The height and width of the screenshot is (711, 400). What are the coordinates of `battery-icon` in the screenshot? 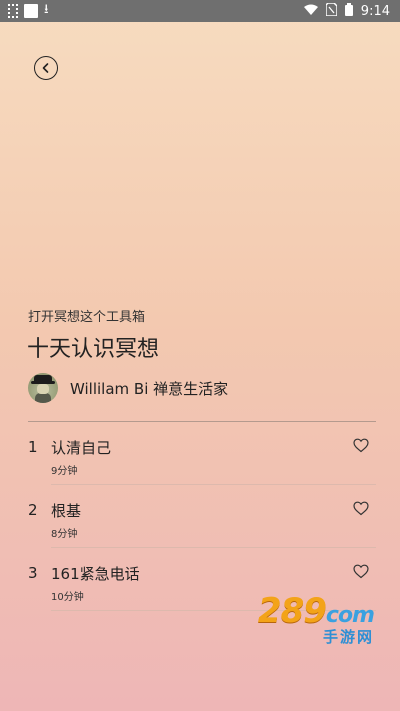 It's located at (348, 11).